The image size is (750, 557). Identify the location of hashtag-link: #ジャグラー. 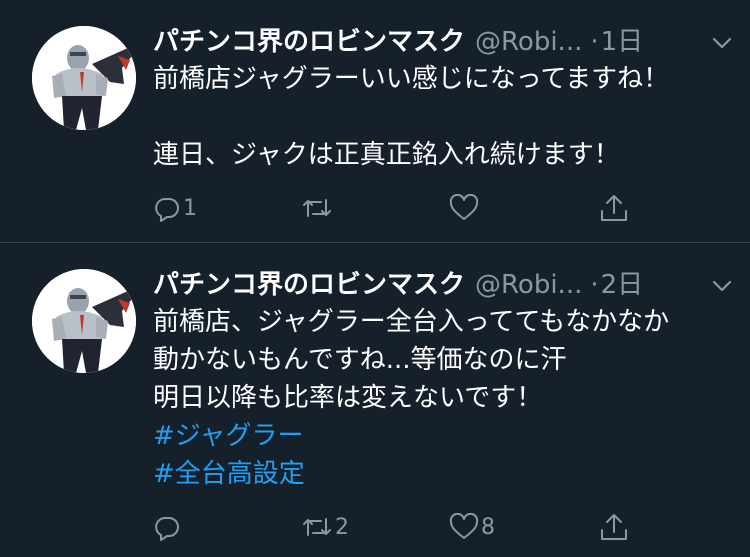
(443, 436).